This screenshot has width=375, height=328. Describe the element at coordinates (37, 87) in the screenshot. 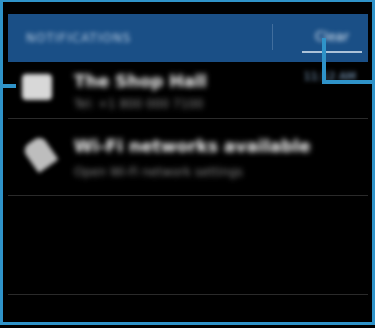

I see `message-icon` at that location.